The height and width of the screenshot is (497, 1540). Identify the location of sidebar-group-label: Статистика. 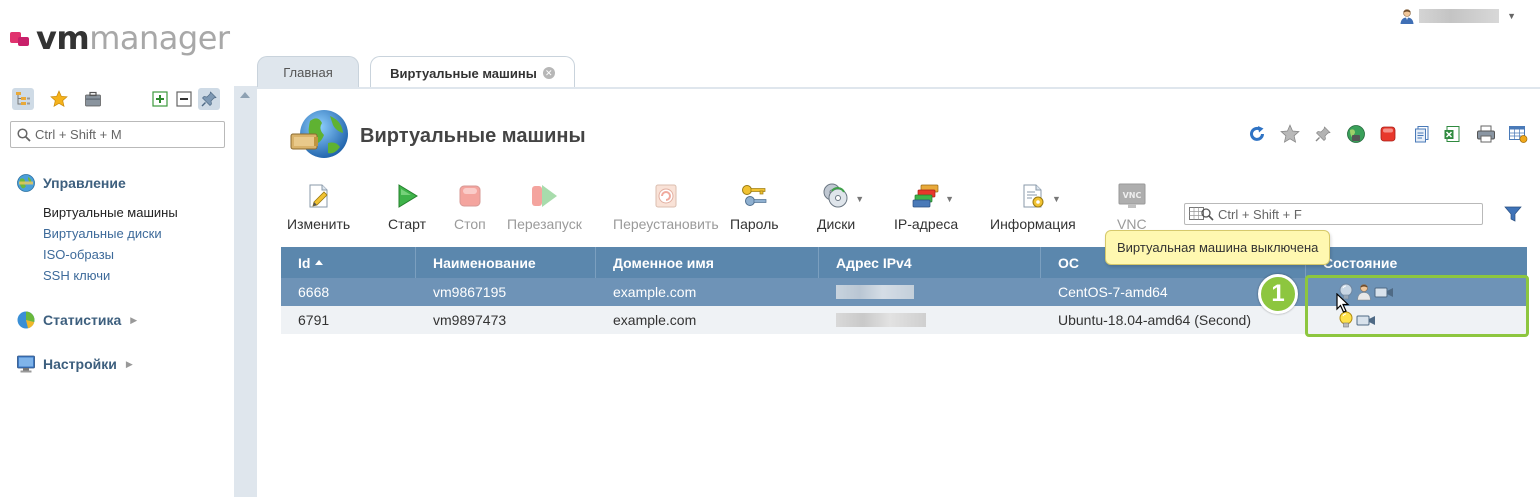
(82, 320).